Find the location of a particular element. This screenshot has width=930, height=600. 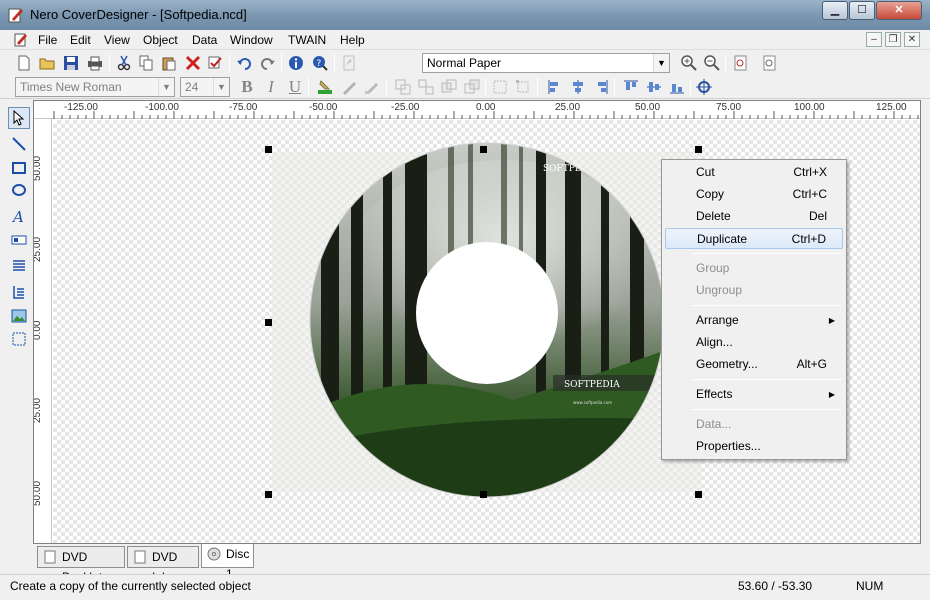

print-icon is located at coordinates (95, 63).